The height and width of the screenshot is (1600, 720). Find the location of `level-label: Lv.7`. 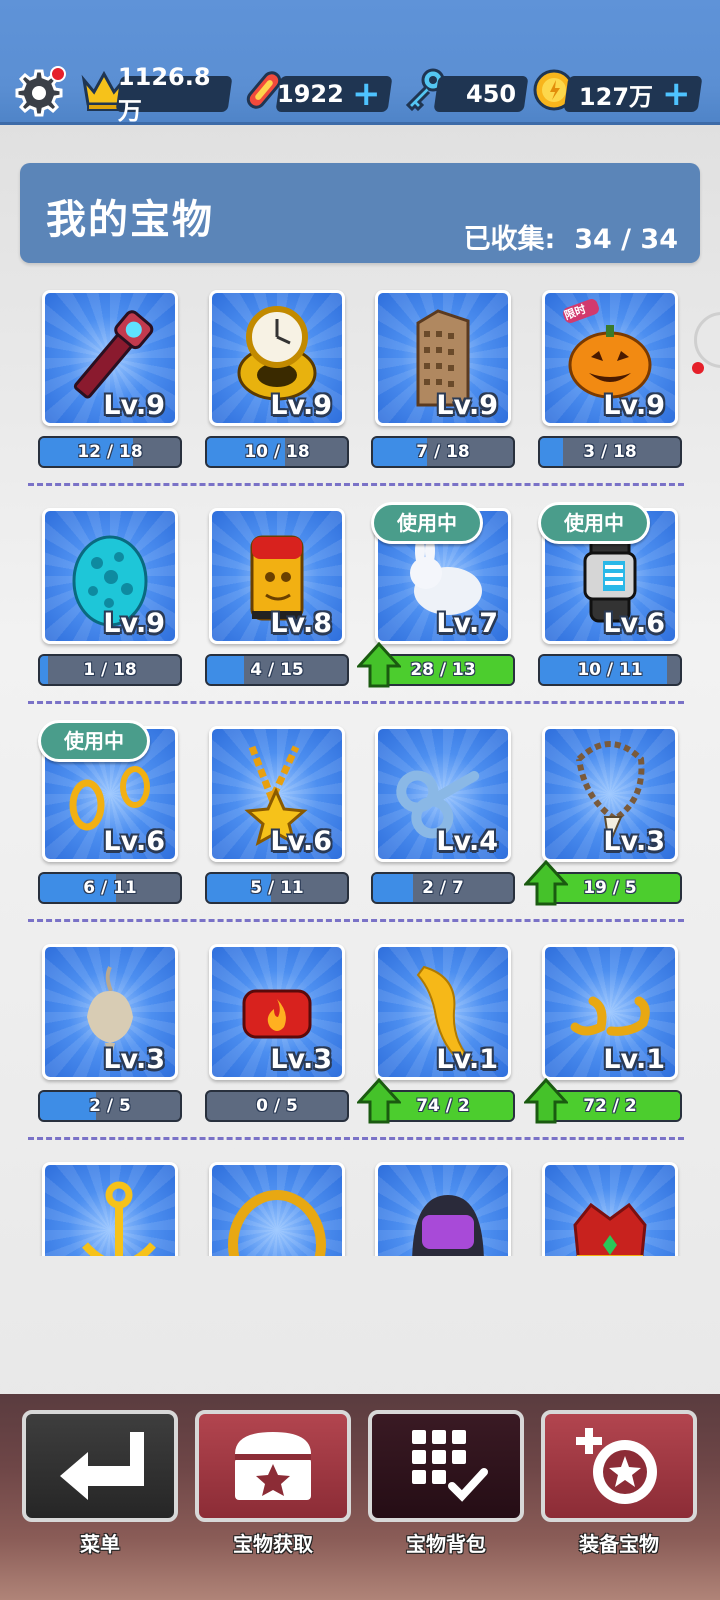

level-label: Lv.7 is located at coordinates (467, 623).